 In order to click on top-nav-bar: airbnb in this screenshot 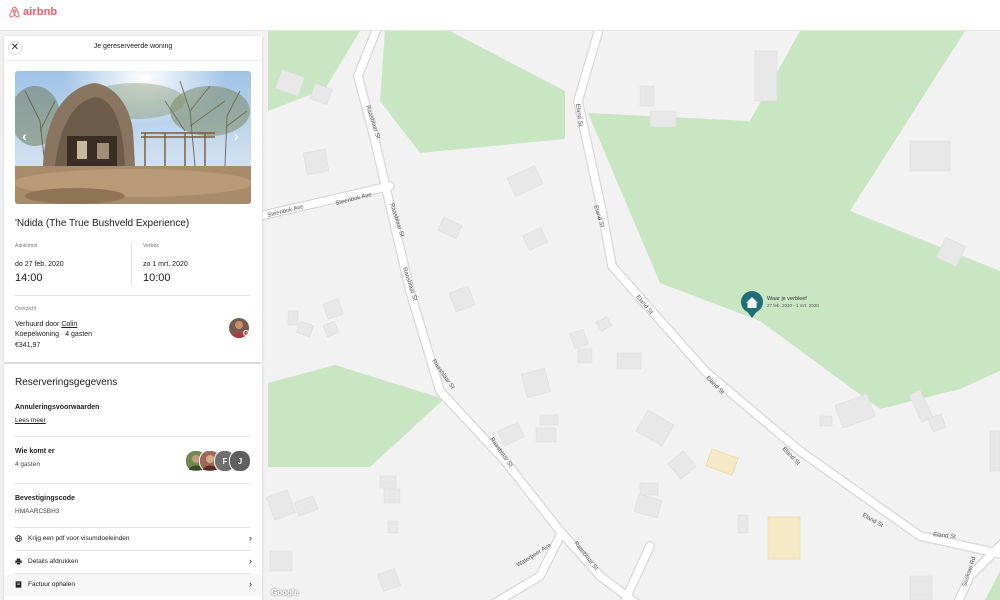, I will do `click(500, 15)`.